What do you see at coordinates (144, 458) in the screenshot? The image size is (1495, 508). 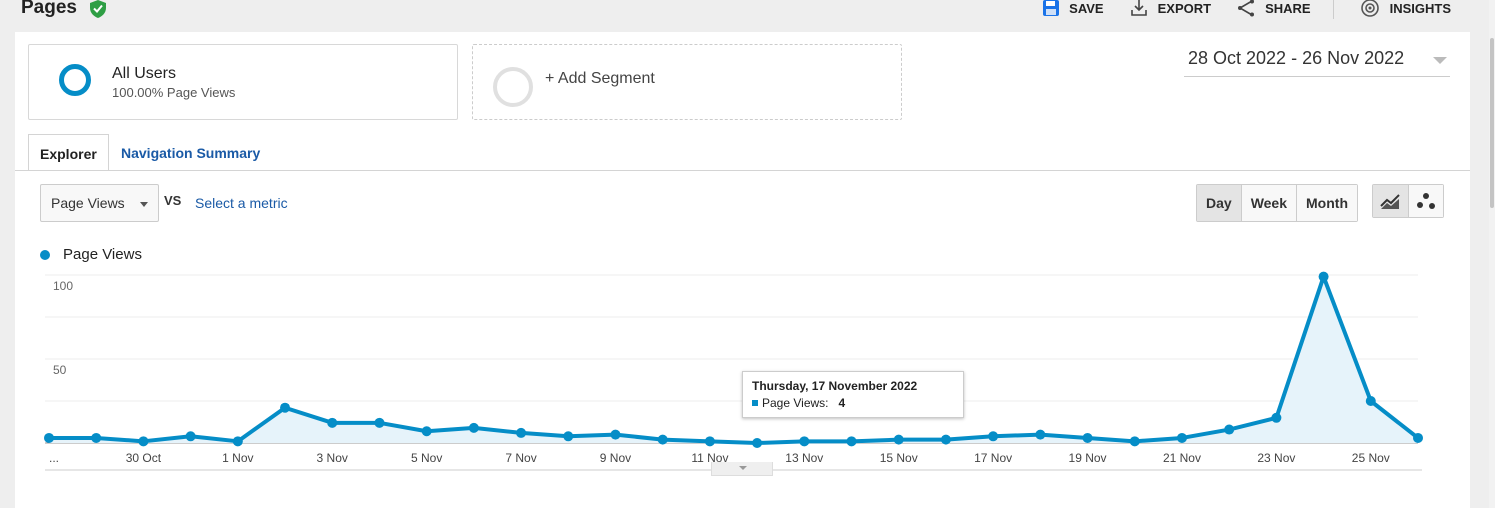 I see `x-tick-label: 30 Oct` at bounding box center [144, 458].